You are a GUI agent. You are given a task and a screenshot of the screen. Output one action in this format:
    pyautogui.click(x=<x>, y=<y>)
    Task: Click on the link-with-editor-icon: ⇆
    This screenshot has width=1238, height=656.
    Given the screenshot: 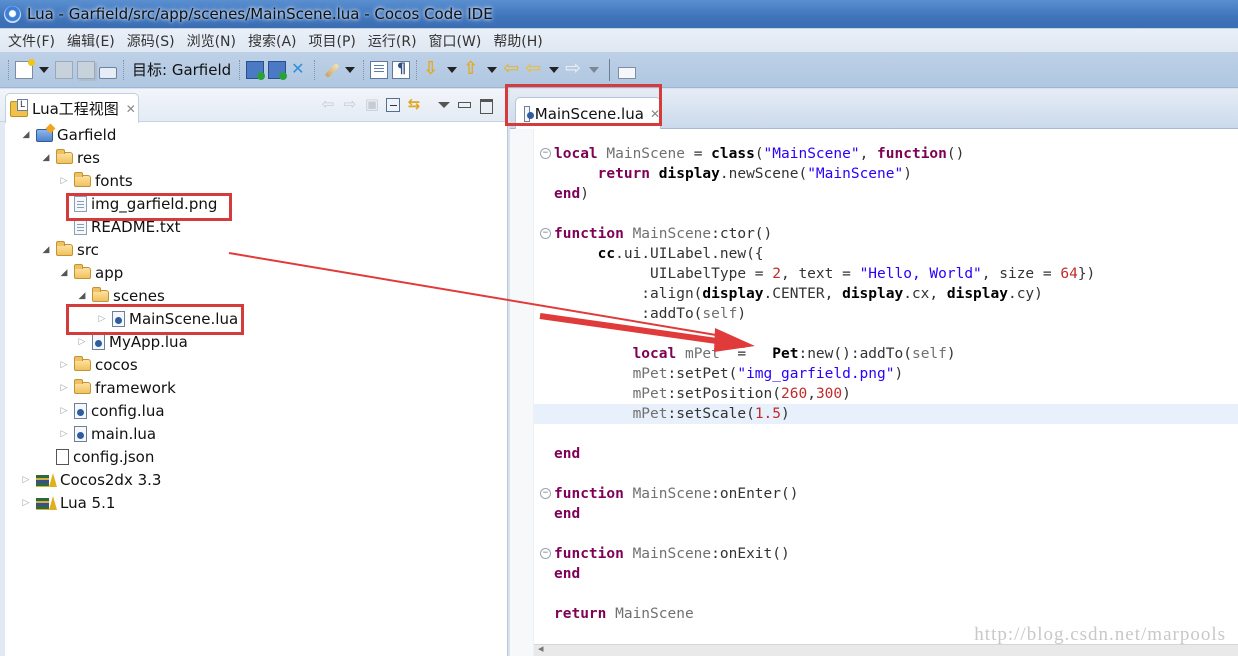 What is the action you would take?
    pyautogui.click(x=414, y=105)
    